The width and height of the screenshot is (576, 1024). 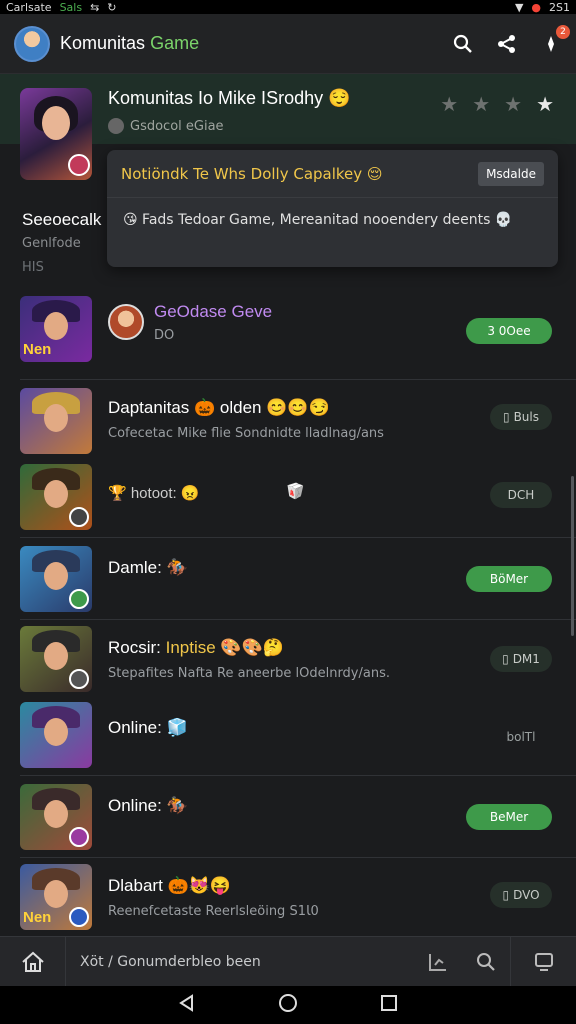 What do you see at coordinates (521, 495) in the screenshot?
I see `row-action-button: DCH` at bounding box center [521, 495].